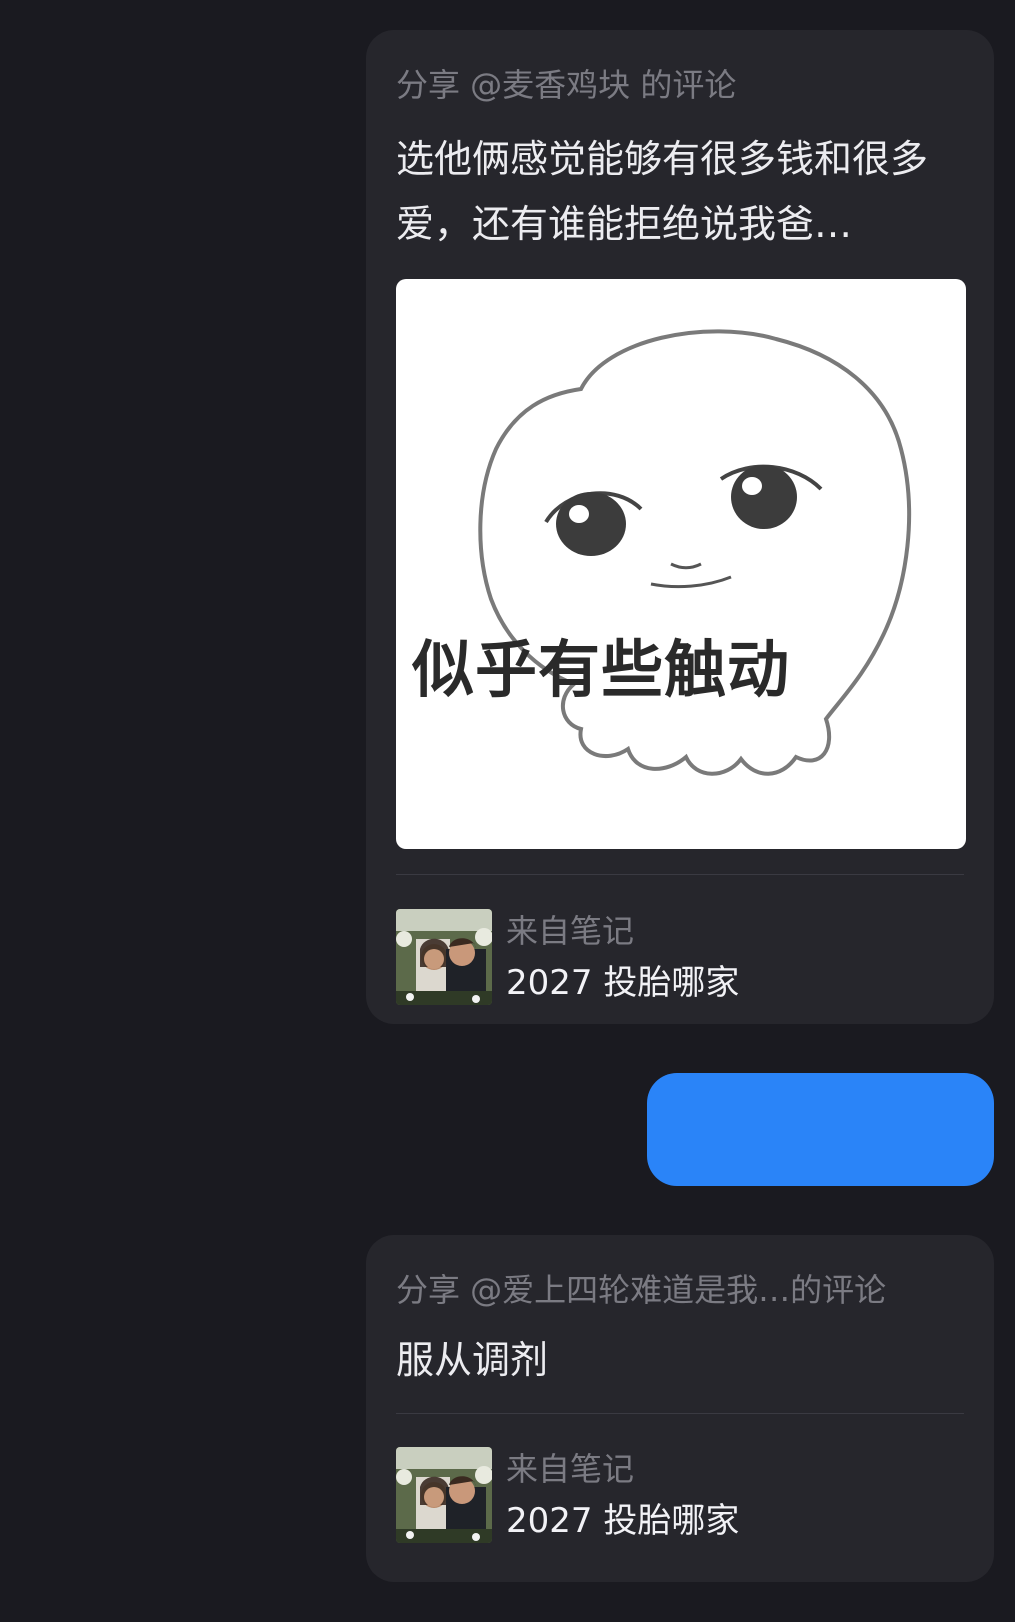 The height and width of the screenshot is (1622, 1015). I want to click on share-source-line: 分享 @麦香鸡块 的评论, so click(566, 85).